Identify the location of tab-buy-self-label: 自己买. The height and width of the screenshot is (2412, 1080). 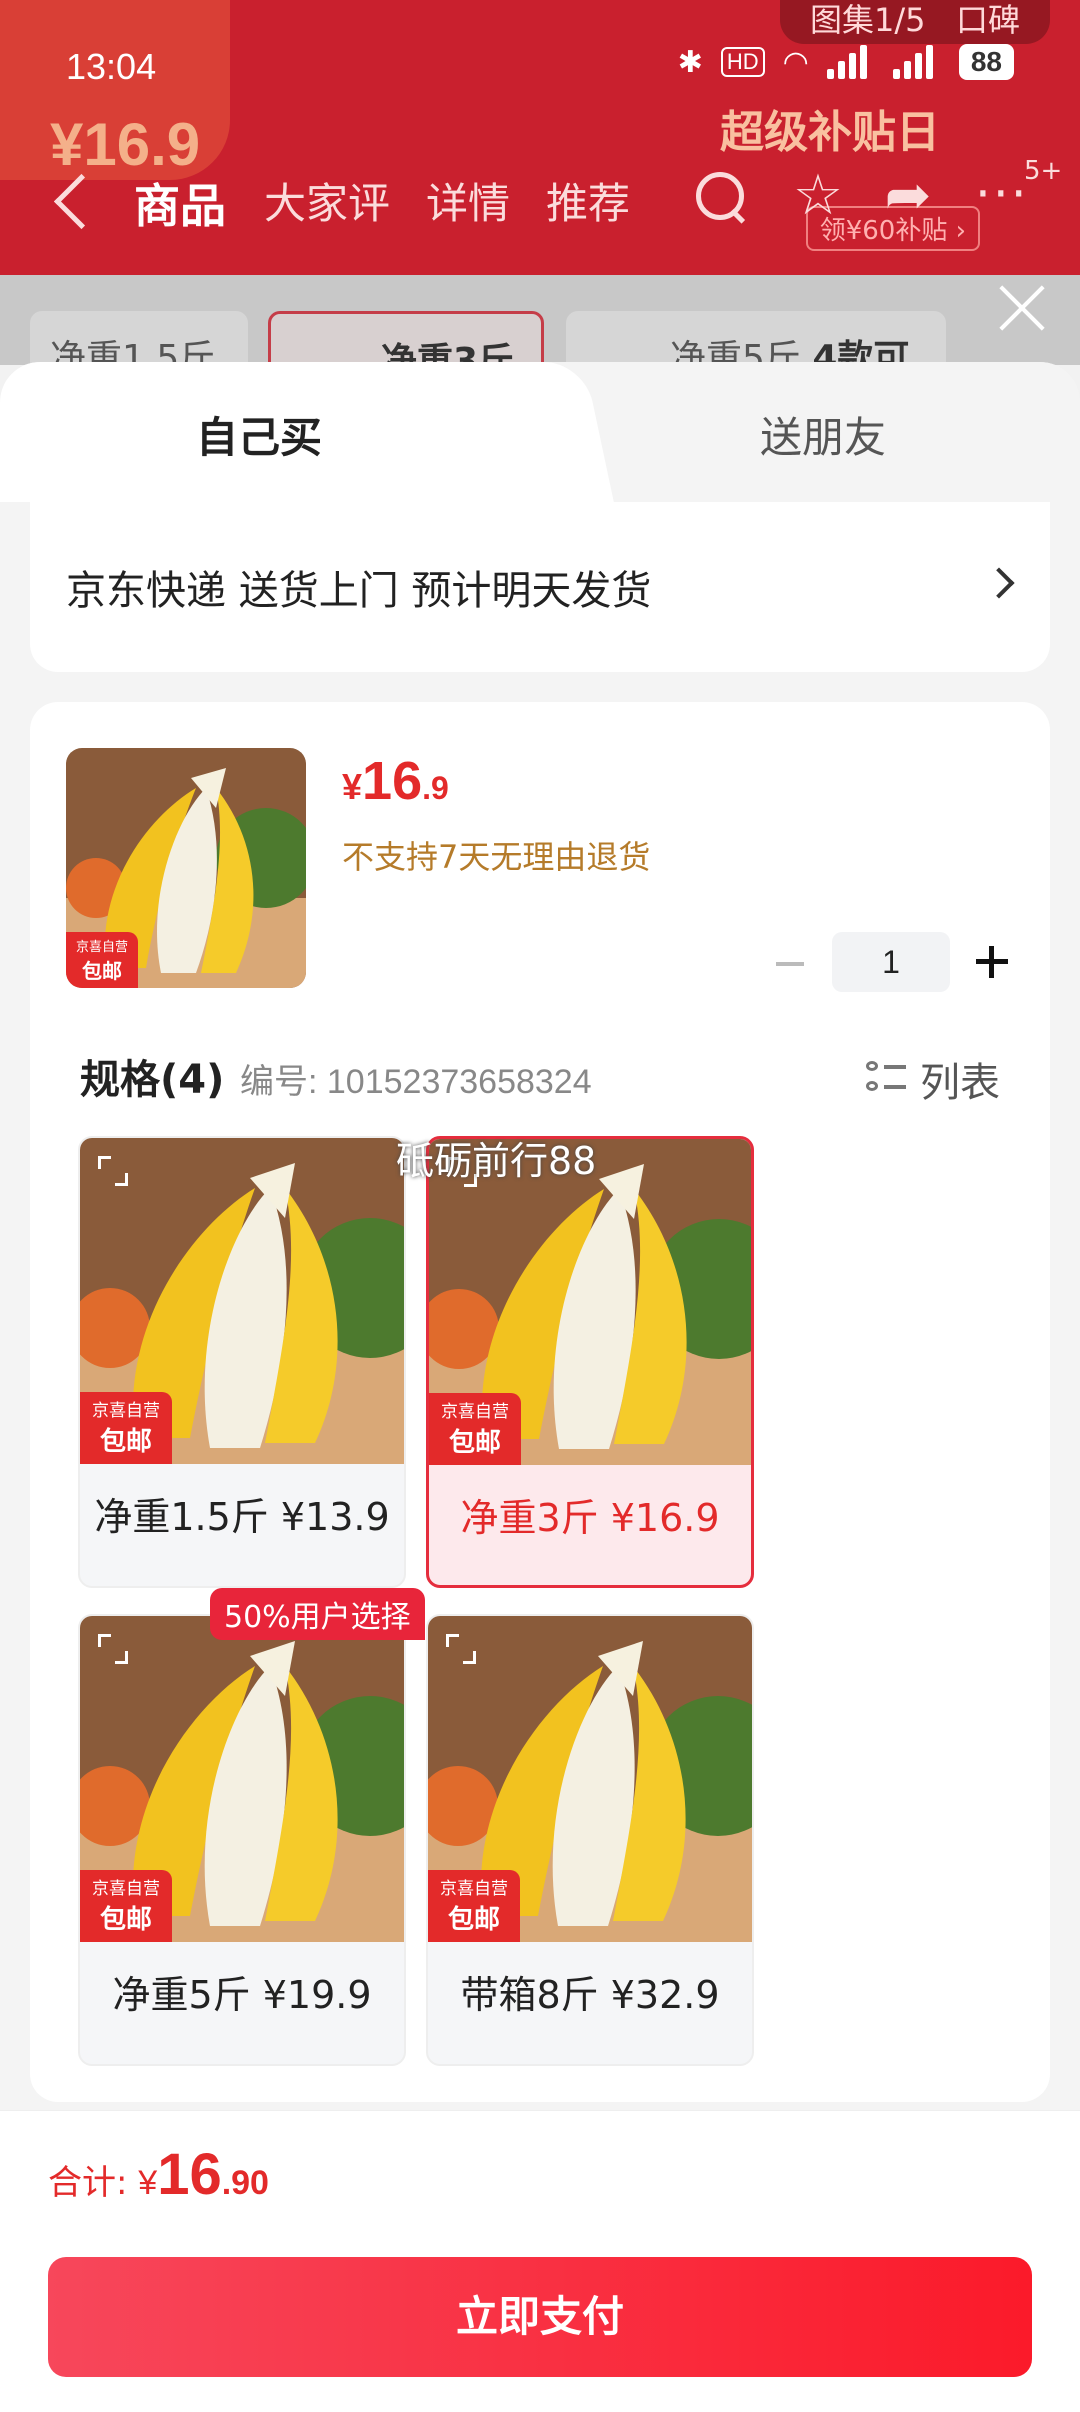
(259, 434).